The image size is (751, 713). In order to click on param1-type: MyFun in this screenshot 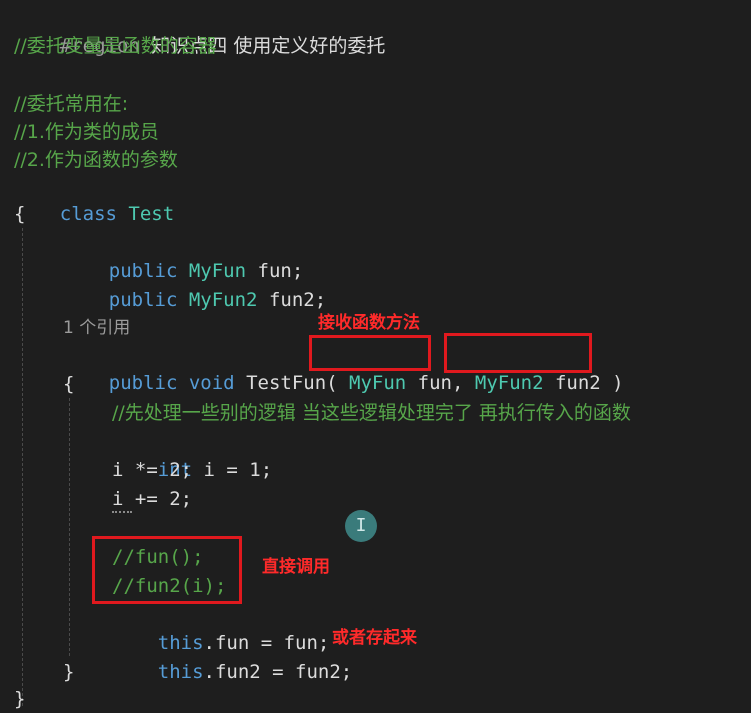, I will do `click(378, 383)`.